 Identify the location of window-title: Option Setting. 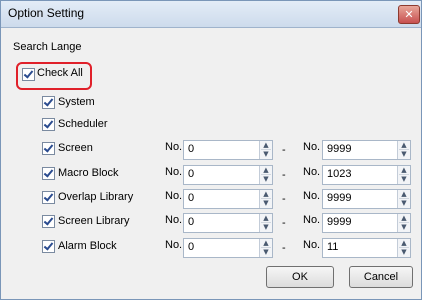
(46, 13).